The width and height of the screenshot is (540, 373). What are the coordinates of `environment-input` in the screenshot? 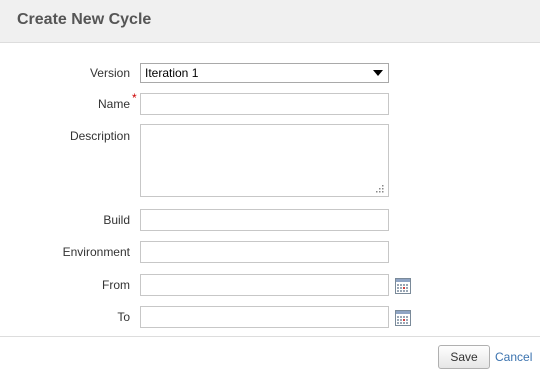 It's located at (264, 252).